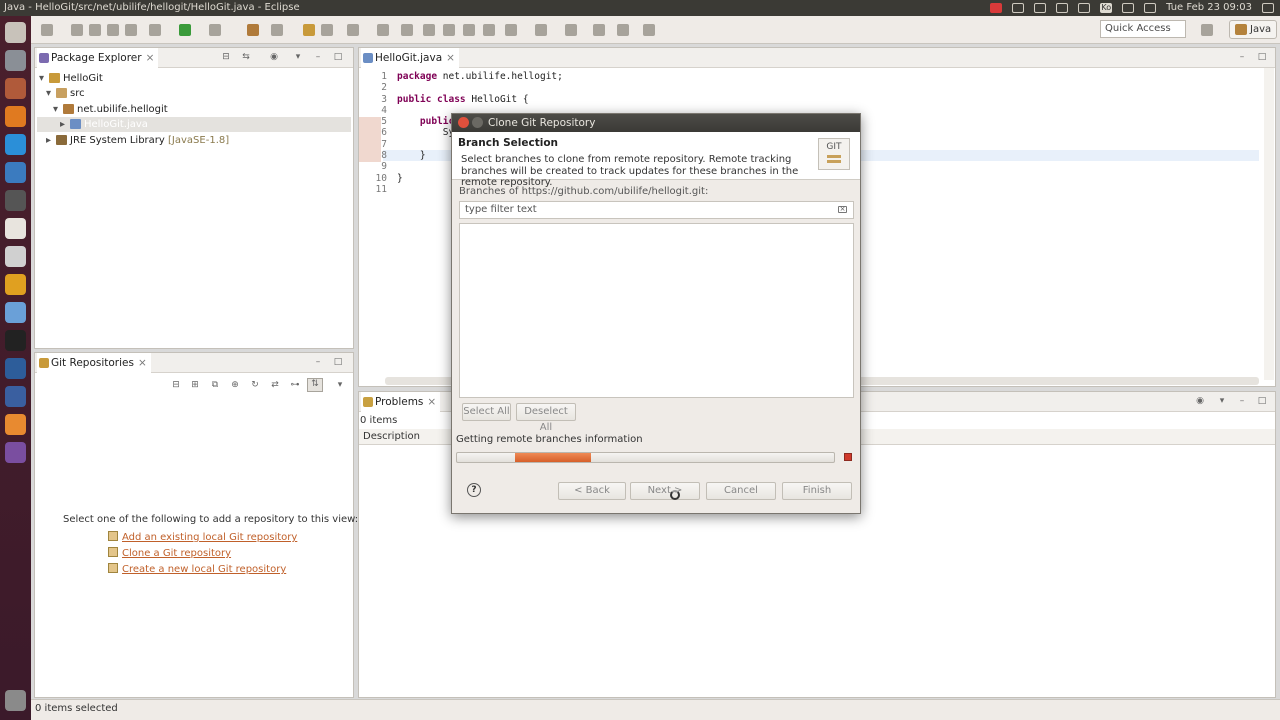 The height and width of the screenshot is (720, 1280). I want to click on tree-item: ▸ JRE System Library [JavaSE-1.8], so click(137, 140).